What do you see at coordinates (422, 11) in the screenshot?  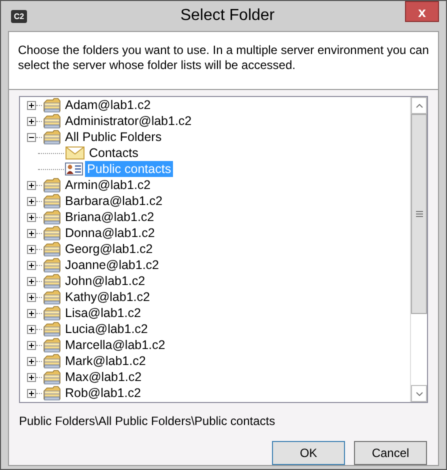 I see `close-button: x` at bounding box center [422, 11].